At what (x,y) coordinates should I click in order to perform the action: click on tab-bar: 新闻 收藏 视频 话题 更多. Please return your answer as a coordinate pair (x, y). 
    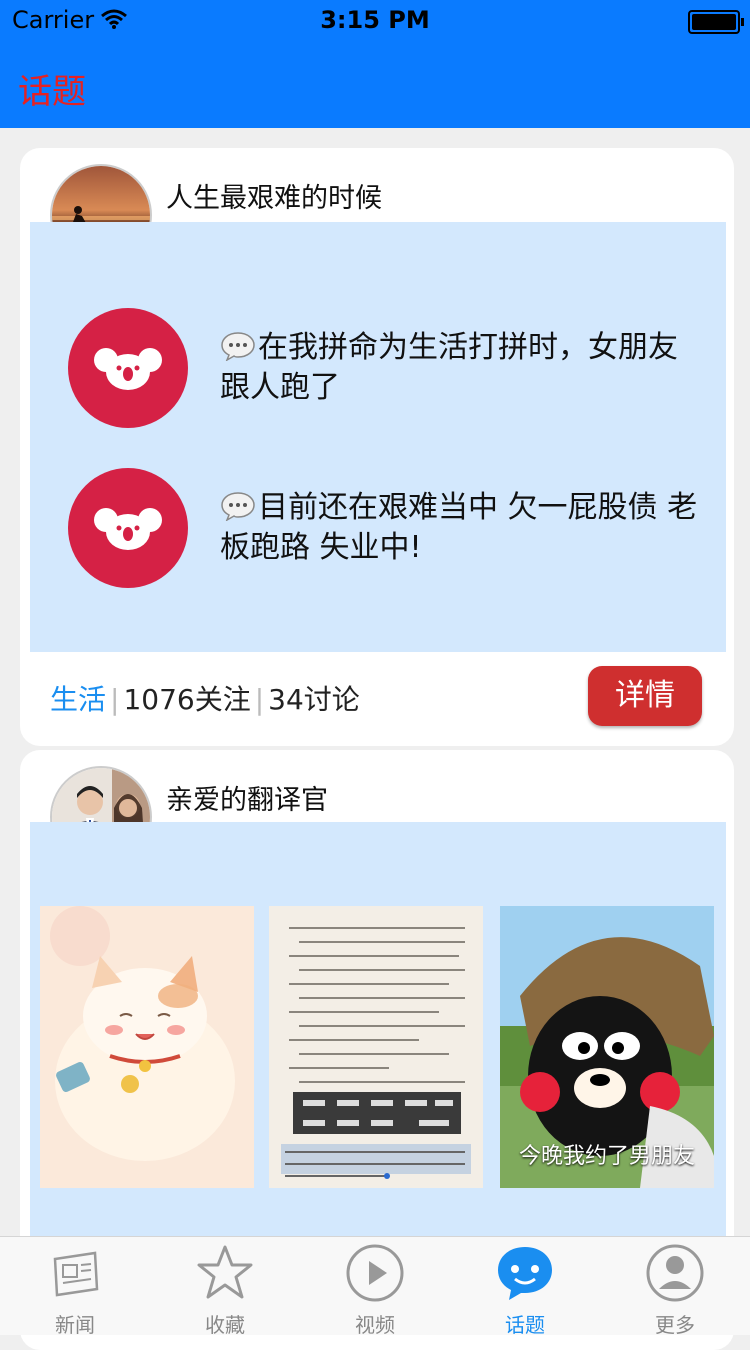
    Looking at the image, I should click on (375, 1286).